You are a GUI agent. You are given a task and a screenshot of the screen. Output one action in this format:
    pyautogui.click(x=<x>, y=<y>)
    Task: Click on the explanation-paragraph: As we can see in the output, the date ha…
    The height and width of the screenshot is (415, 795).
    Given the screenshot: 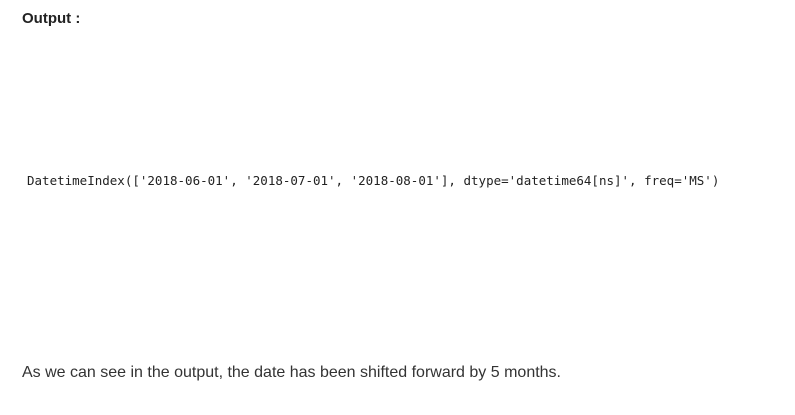 What is the action you would take?
    pyautogui.click(x=291, y=372)
    